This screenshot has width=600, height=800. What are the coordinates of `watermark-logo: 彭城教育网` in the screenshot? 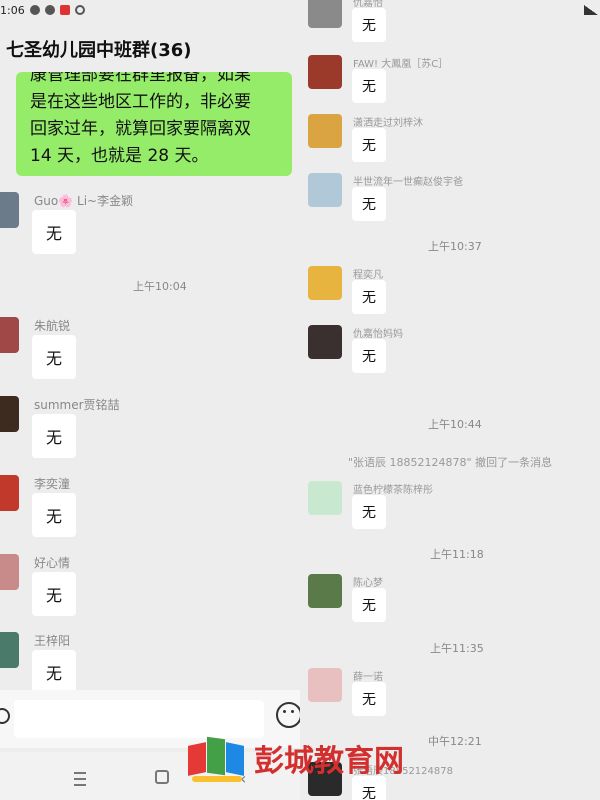 It's located at (302, 762).